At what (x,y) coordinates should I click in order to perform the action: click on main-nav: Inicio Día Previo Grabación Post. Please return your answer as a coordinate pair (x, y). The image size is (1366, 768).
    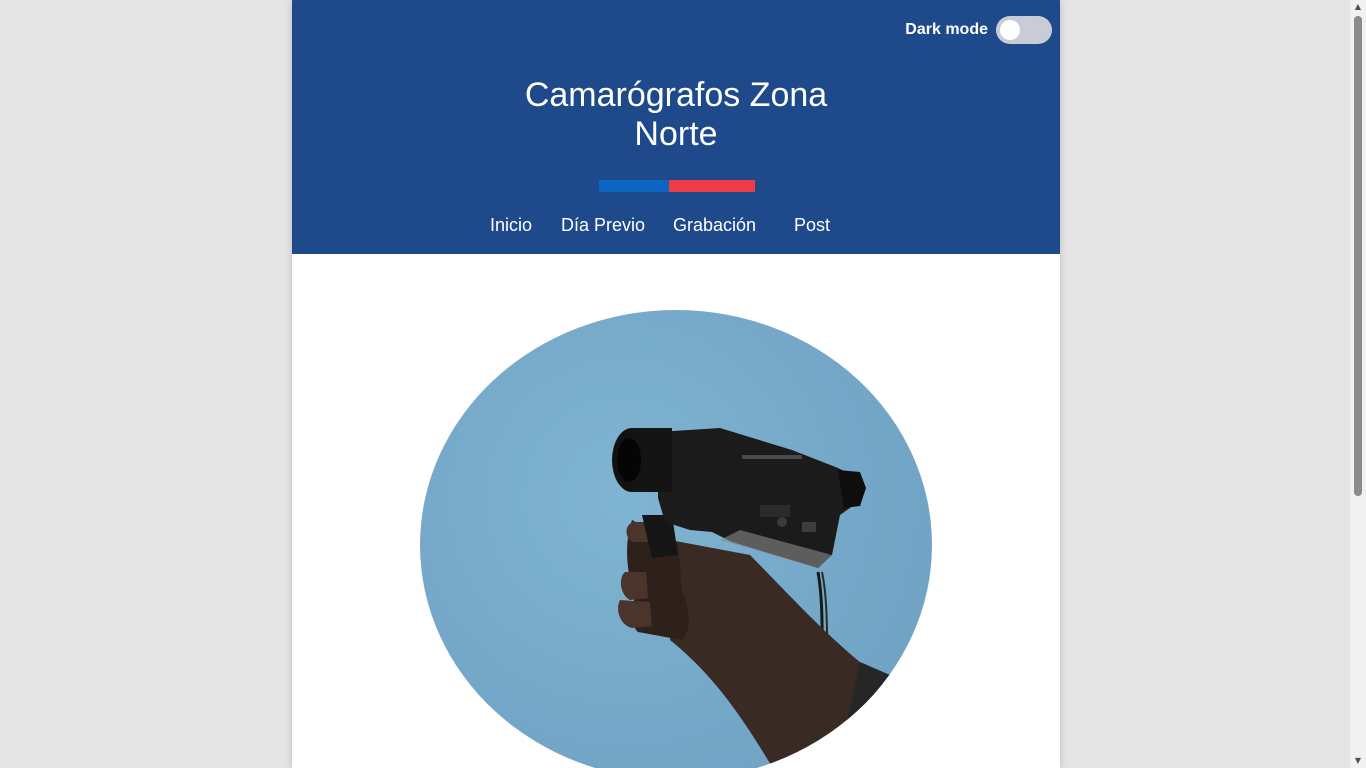
    Looking at the image, I should click on (676, 225).